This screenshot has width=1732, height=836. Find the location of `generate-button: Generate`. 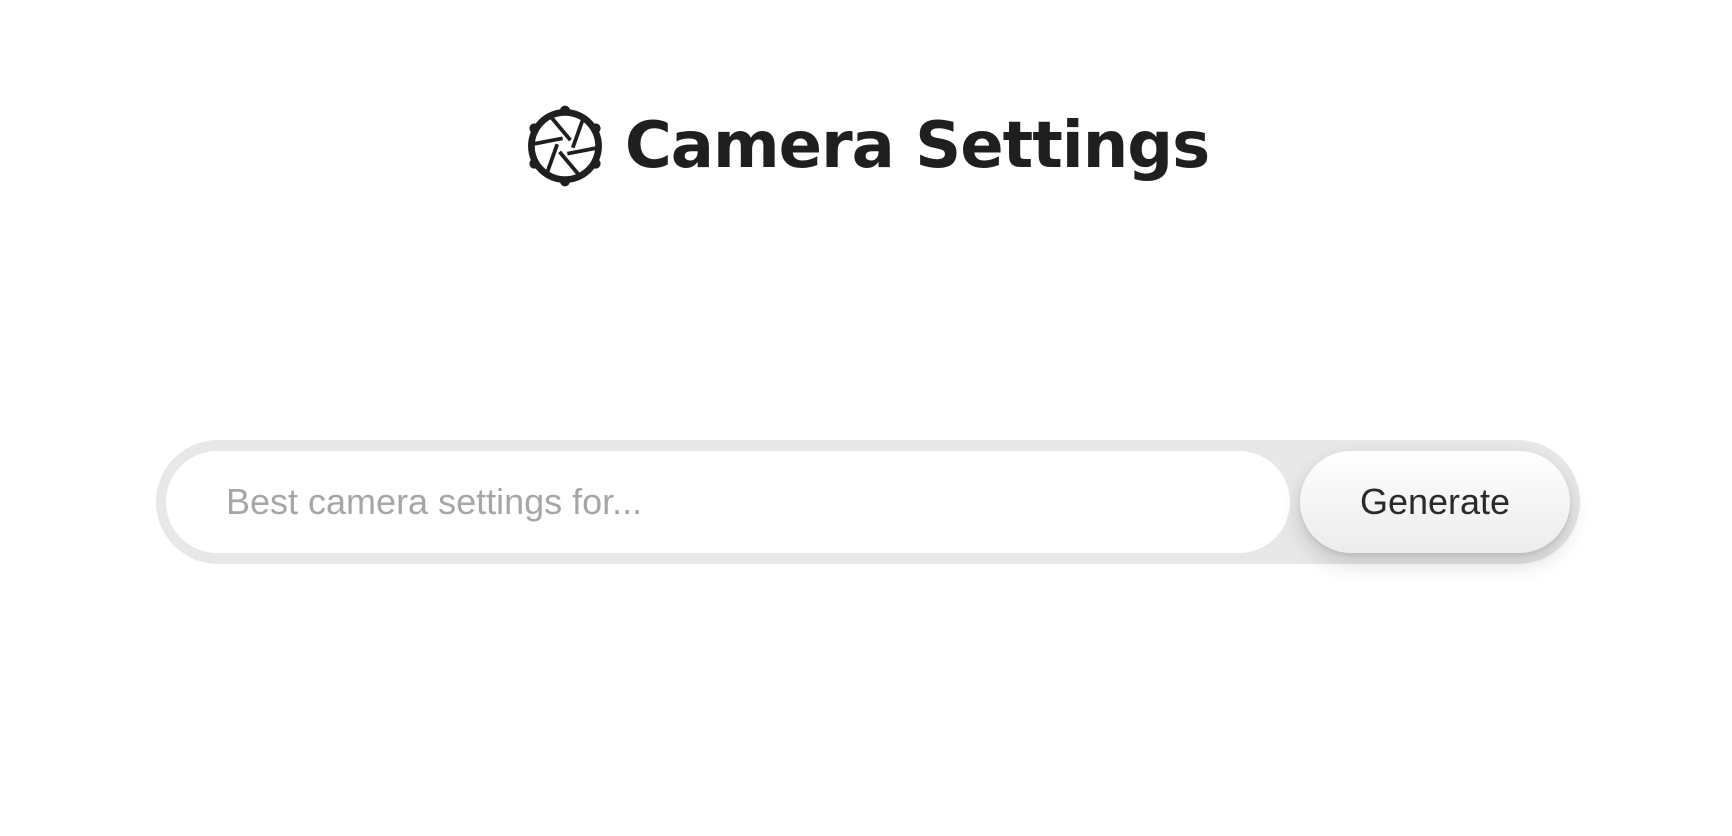

generate-button: Generate is located at coordinates (1435, 502).